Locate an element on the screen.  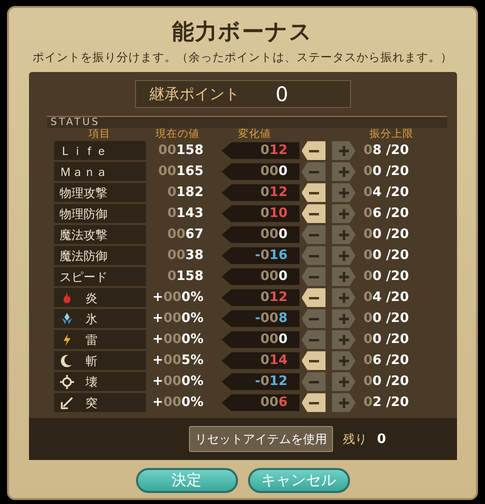
change-value: -008 is located at coordinates (261, 319).